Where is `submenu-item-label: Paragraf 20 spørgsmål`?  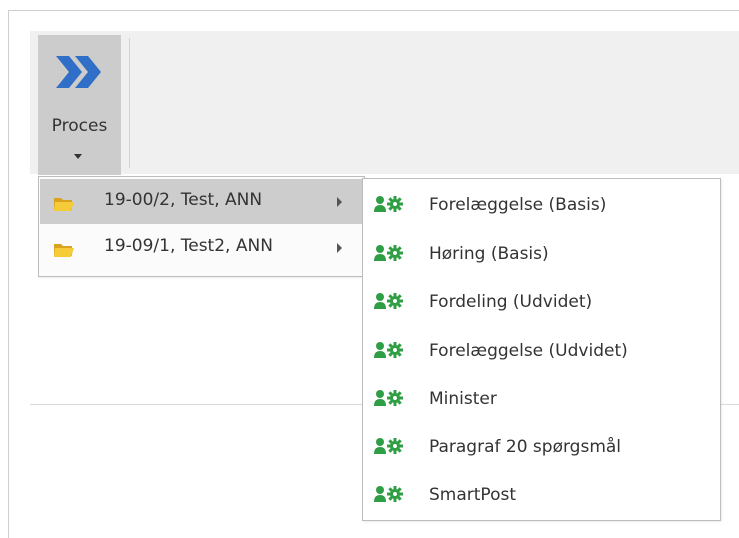
submenu-item-label: Paragraf 20 spørgsmål is located at coordinates (525, 447).